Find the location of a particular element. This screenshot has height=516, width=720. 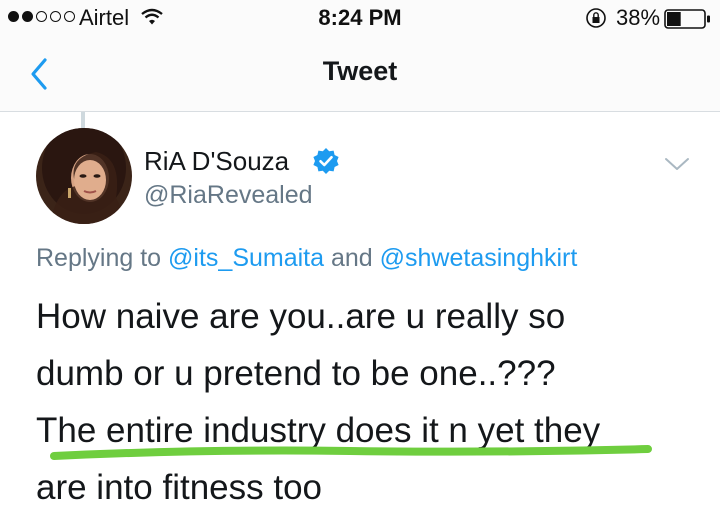

mention-link: @its_Sumaita is located at coordinates (246, 258).